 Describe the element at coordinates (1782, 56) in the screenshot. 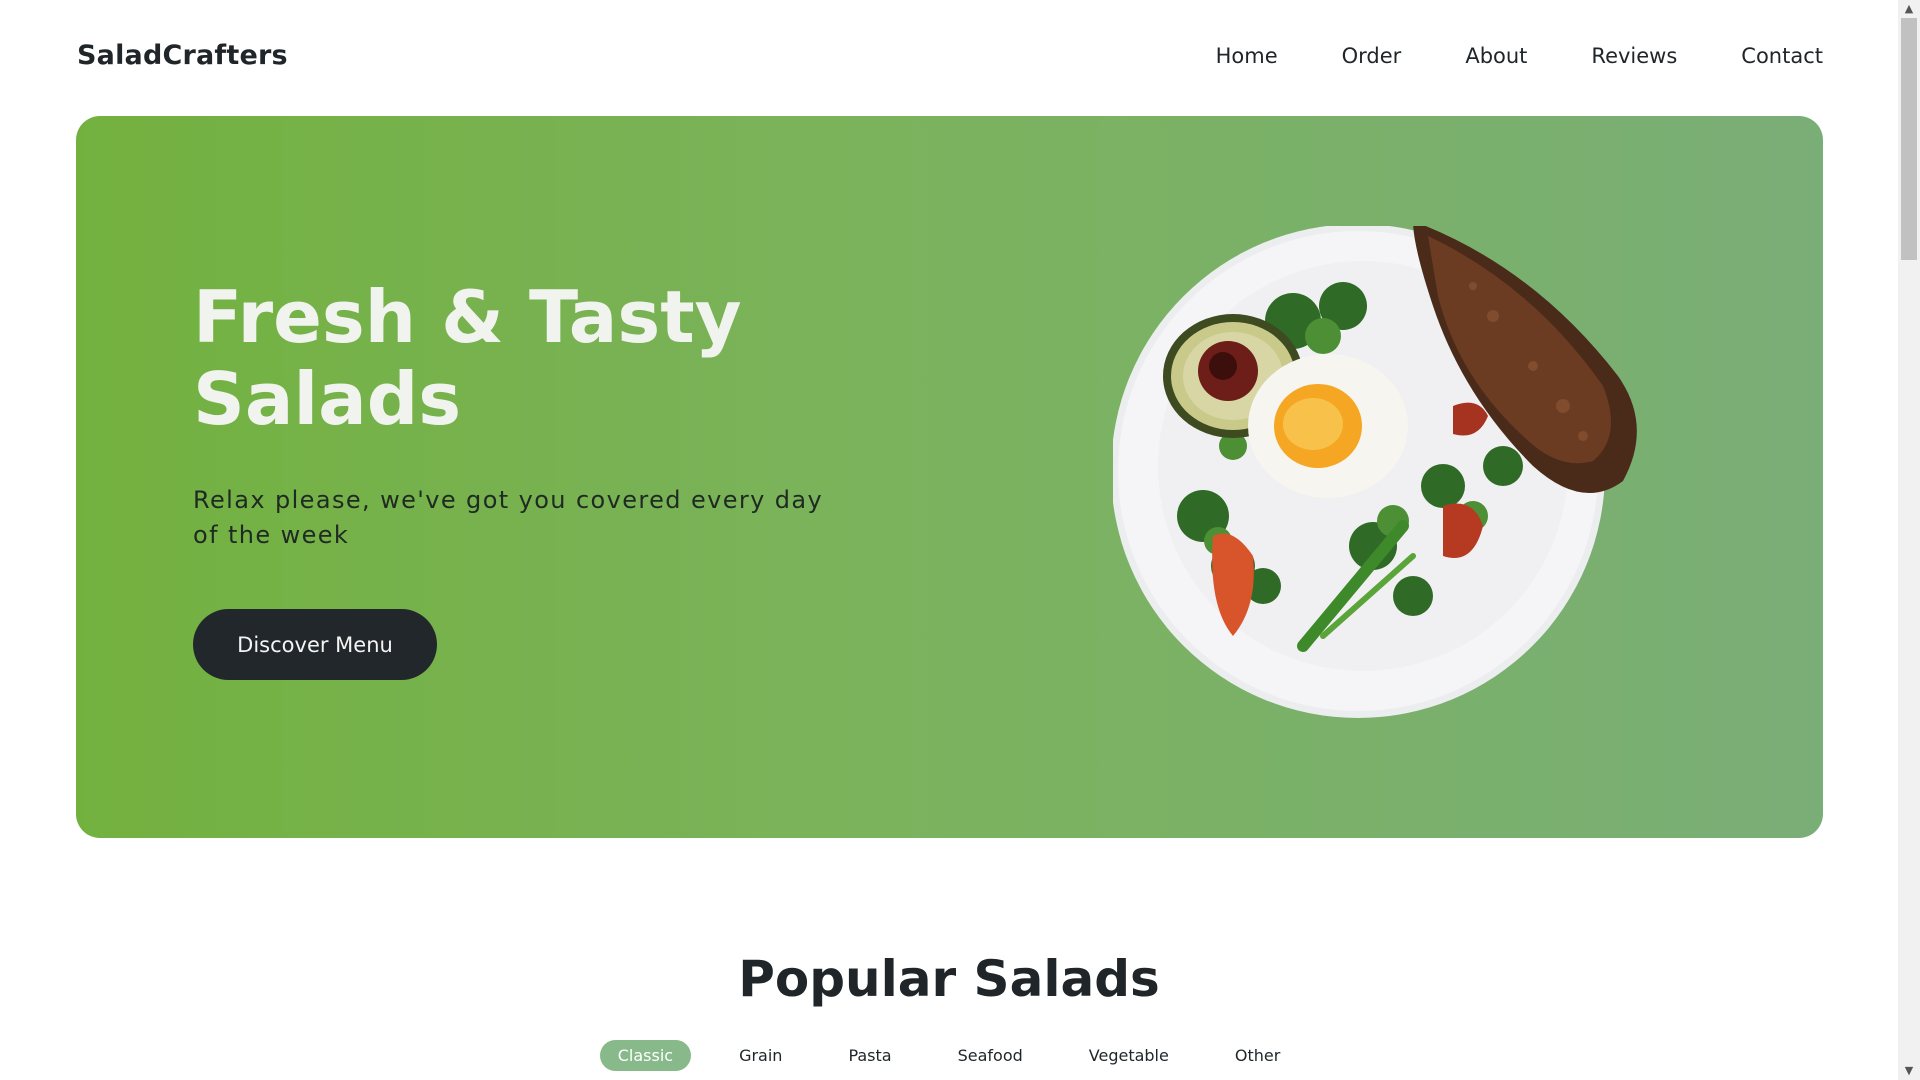

I see `nav-contact: Contact` at that location.